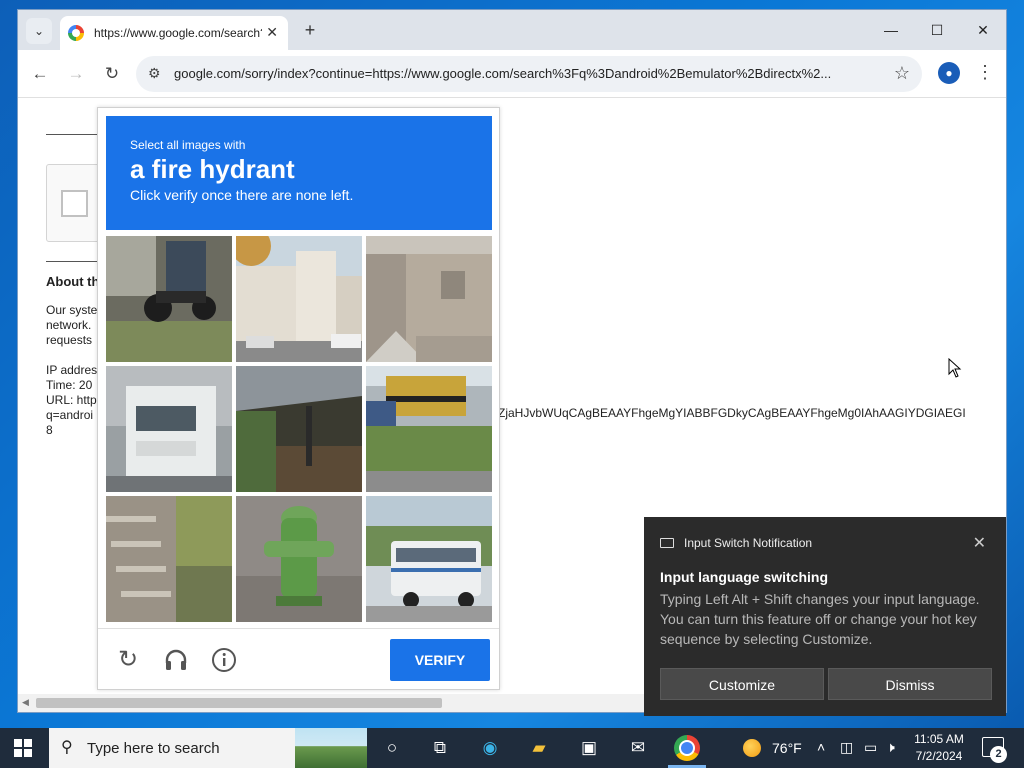 This screenshot has height=768, width=1024. What do you see at coordinates (154, 73) in the screenshot?
I see `site-info-icon: ⚙` at bounding box center [154, 73].